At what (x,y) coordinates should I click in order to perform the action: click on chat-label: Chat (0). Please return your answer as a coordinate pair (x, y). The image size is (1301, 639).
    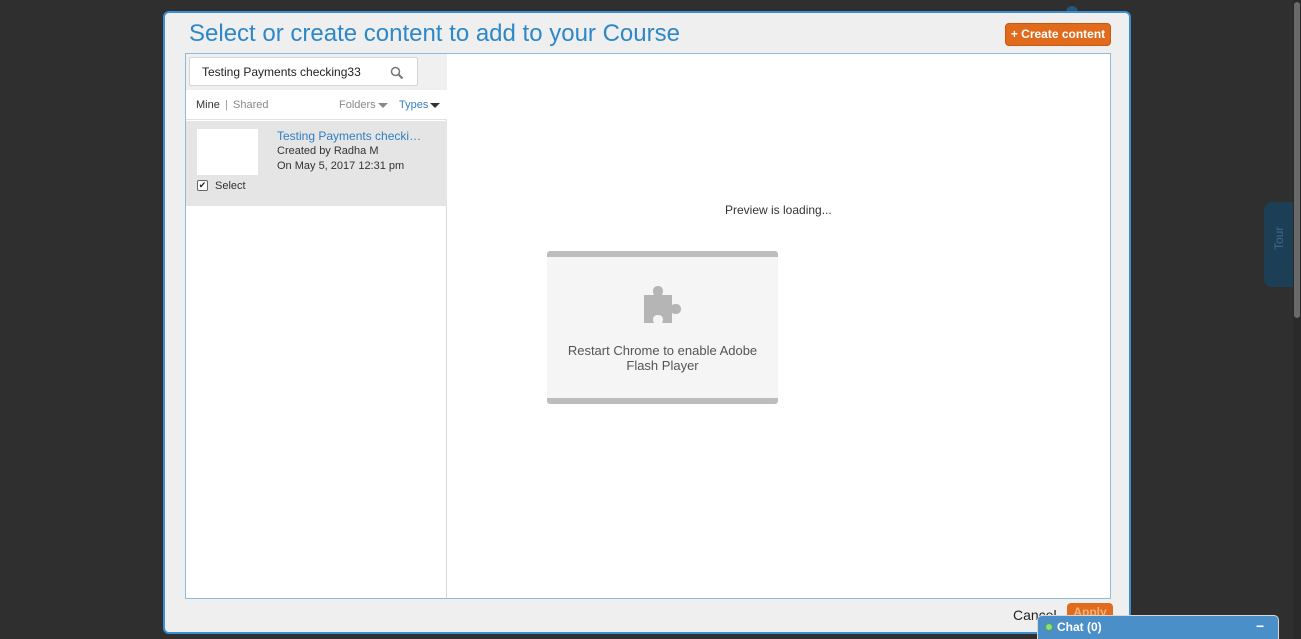
    Looking at the image, I should click on (1079, 627).